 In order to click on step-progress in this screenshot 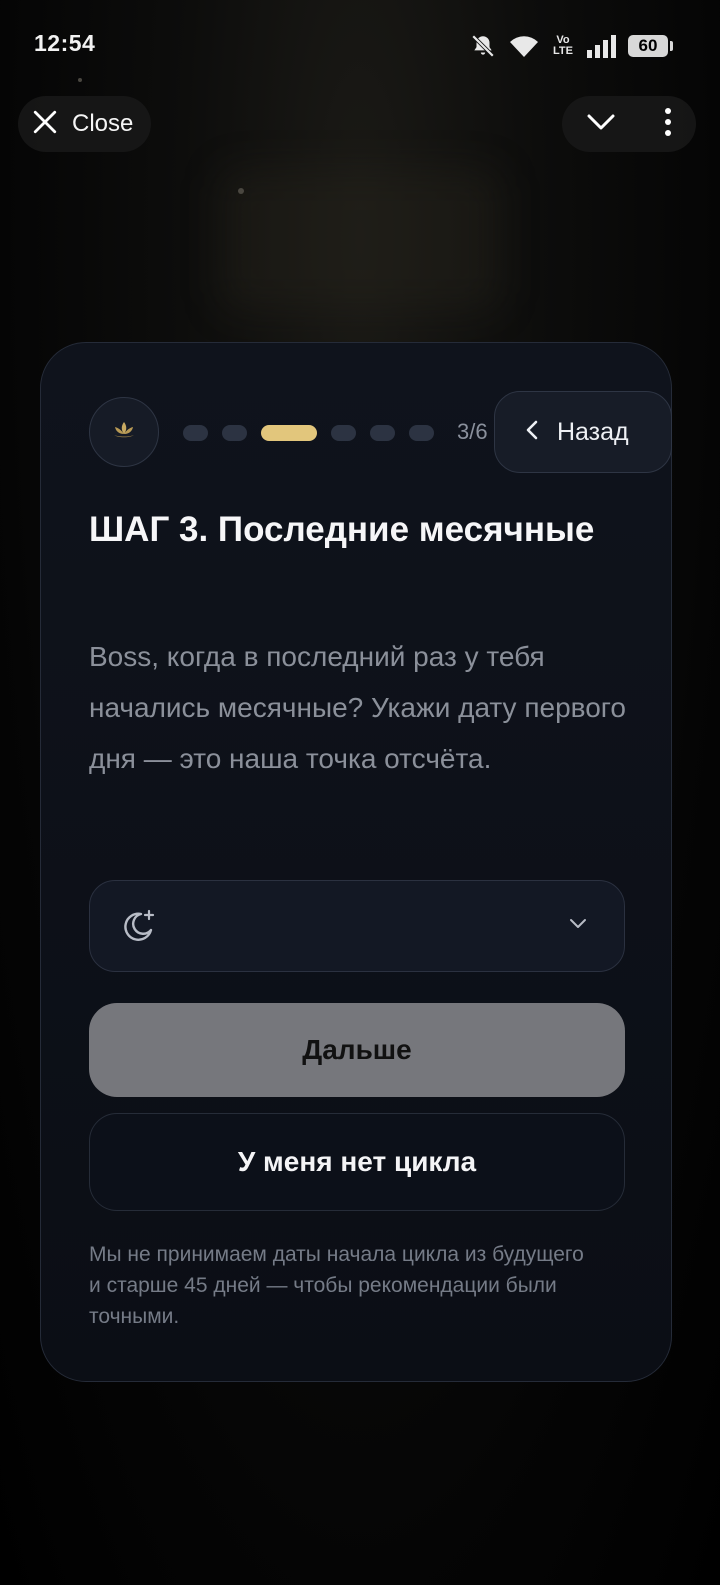, I will do `click(308, 433)`.